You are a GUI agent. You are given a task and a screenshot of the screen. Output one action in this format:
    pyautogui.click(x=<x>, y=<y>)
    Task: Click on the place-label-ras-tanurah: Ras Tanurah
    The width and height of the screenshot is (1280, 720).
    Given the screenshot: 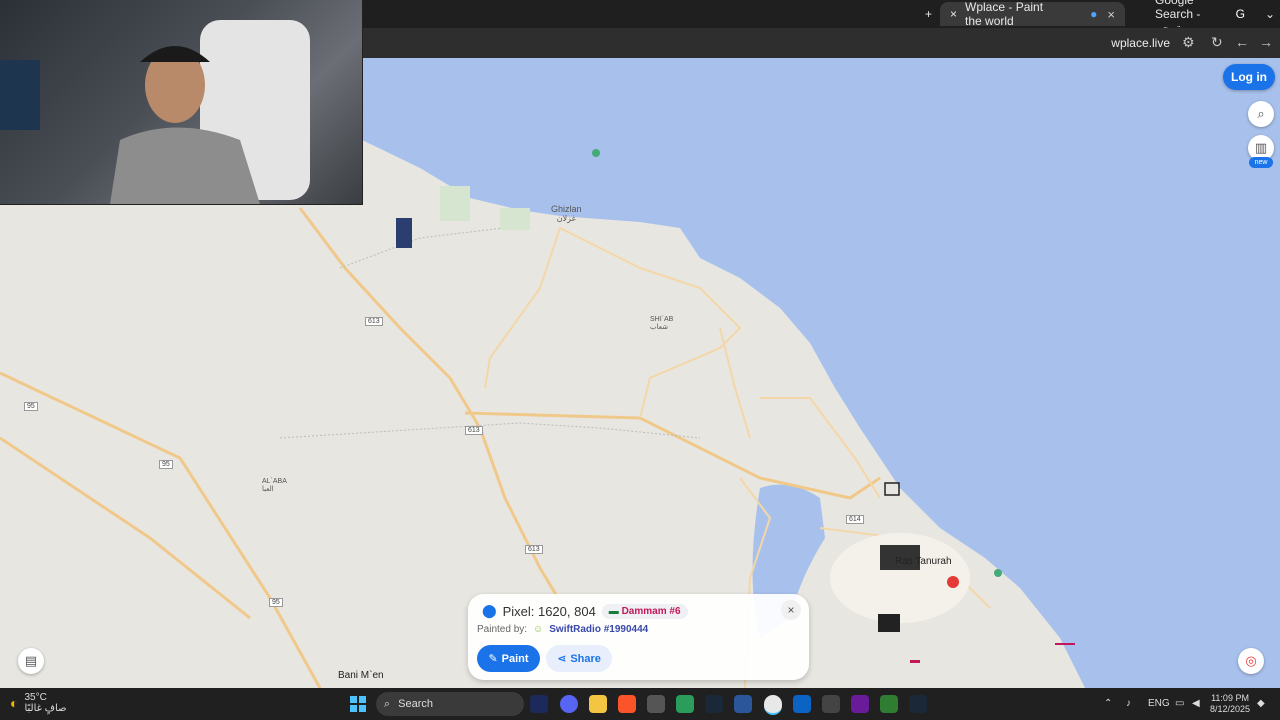 What is the action you would take?
    pyautogui.click(x=923, y=561)
    